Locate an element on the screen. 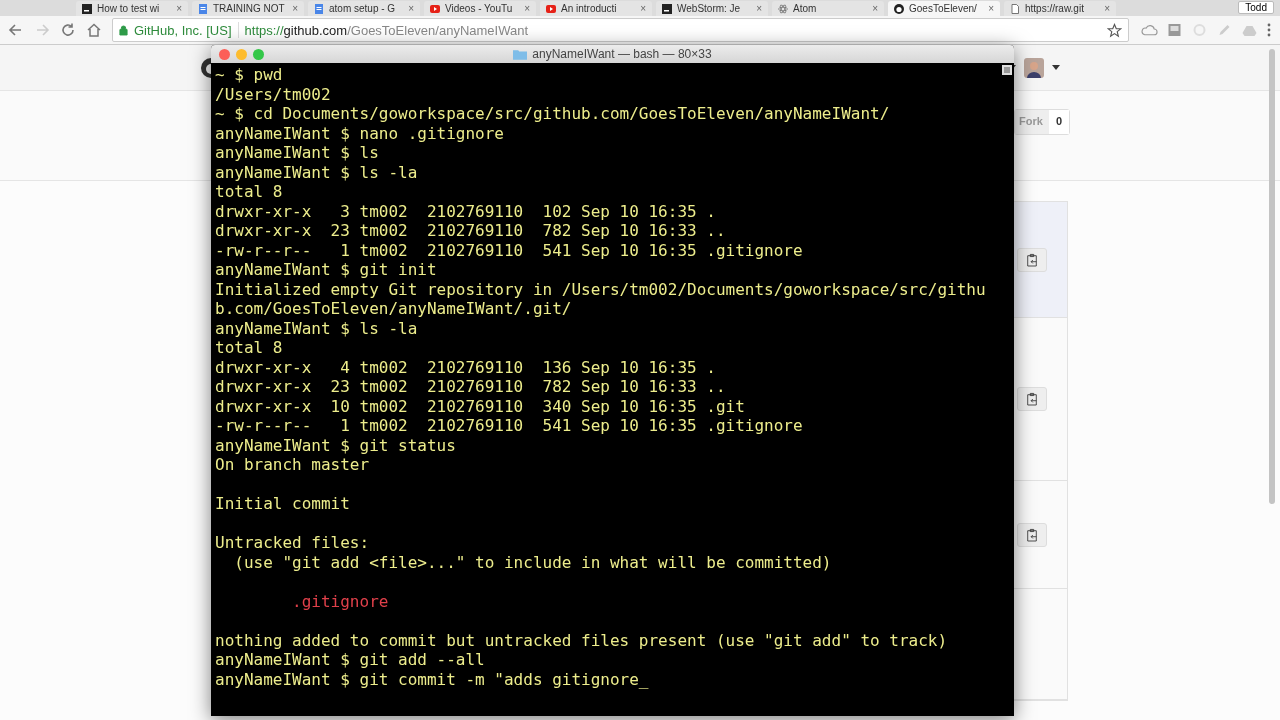 This screenshot has height=720, width=1280. reload-icon is located at coordinates (68, 30).